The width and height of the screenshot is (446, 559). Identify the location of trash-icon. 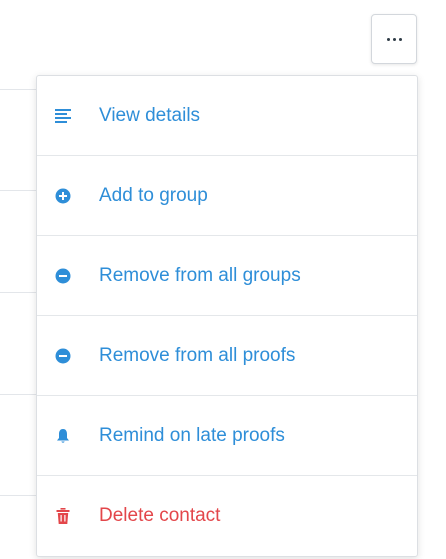
(63, 516).